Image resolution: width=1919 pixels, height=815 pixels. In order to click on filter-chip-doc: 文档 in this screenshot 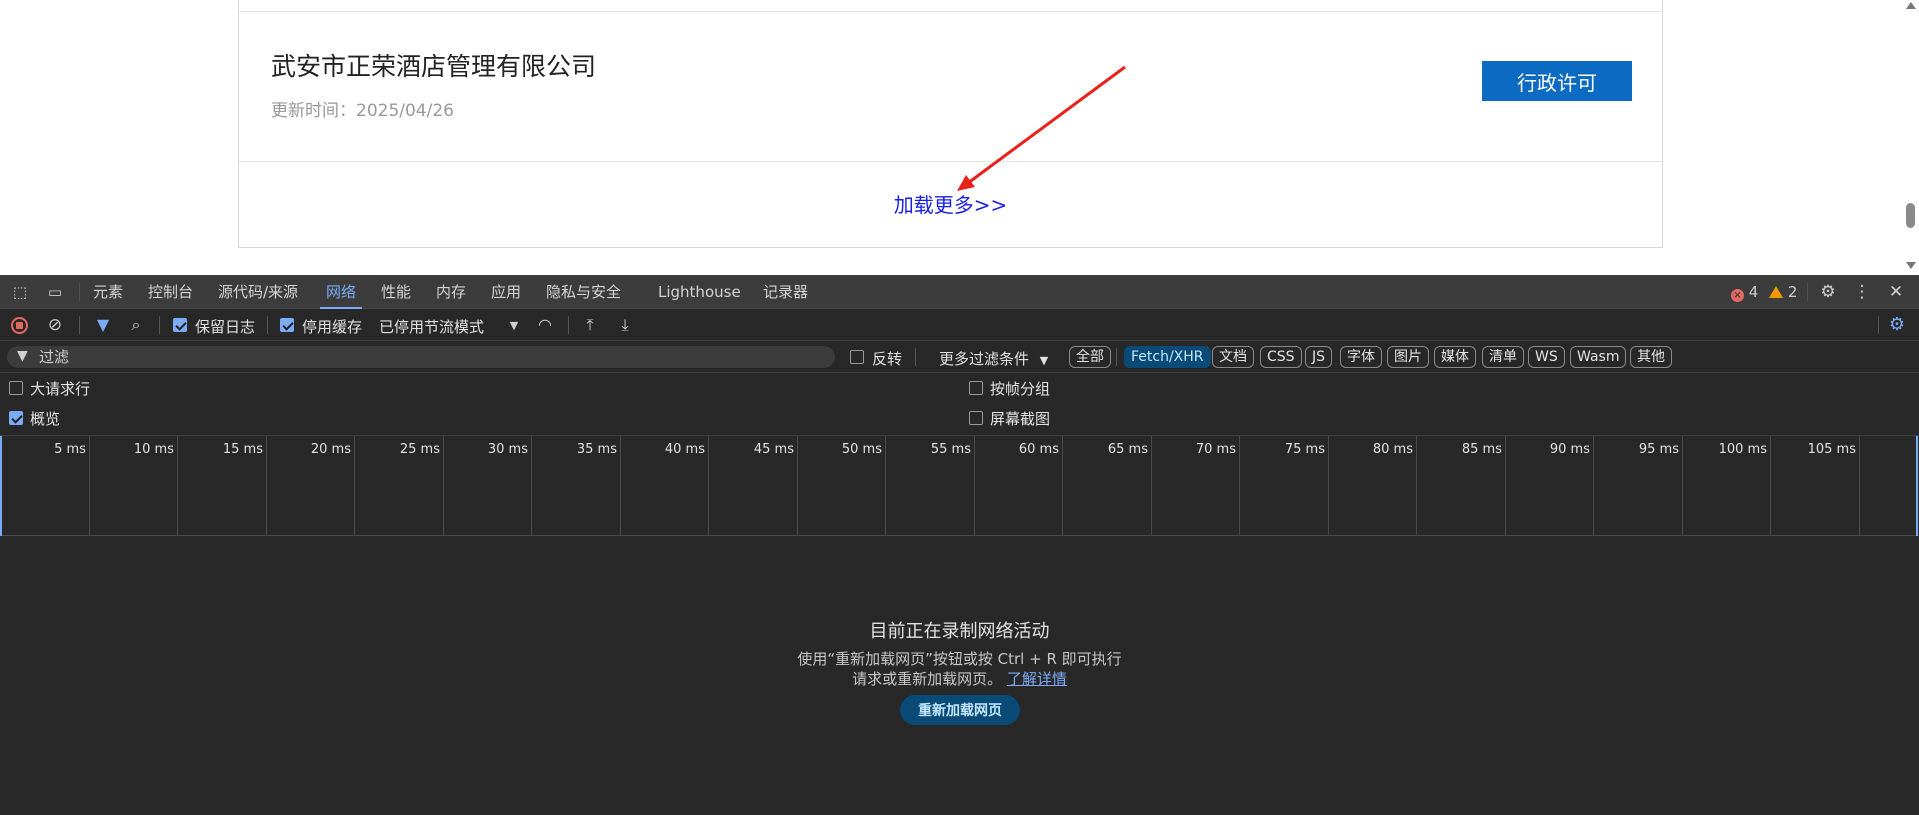, I will do `click(1233, 357)`.